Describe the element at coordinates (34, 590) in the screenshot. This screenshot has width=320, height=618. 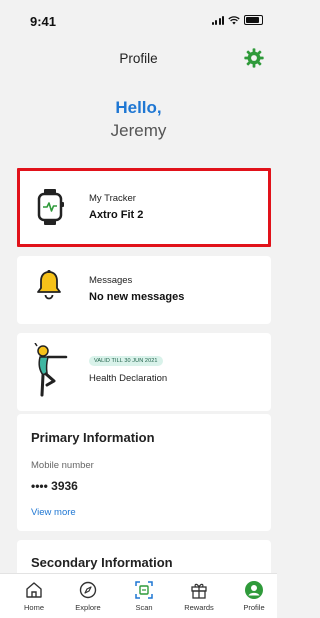
I see `home-icon` at that location.